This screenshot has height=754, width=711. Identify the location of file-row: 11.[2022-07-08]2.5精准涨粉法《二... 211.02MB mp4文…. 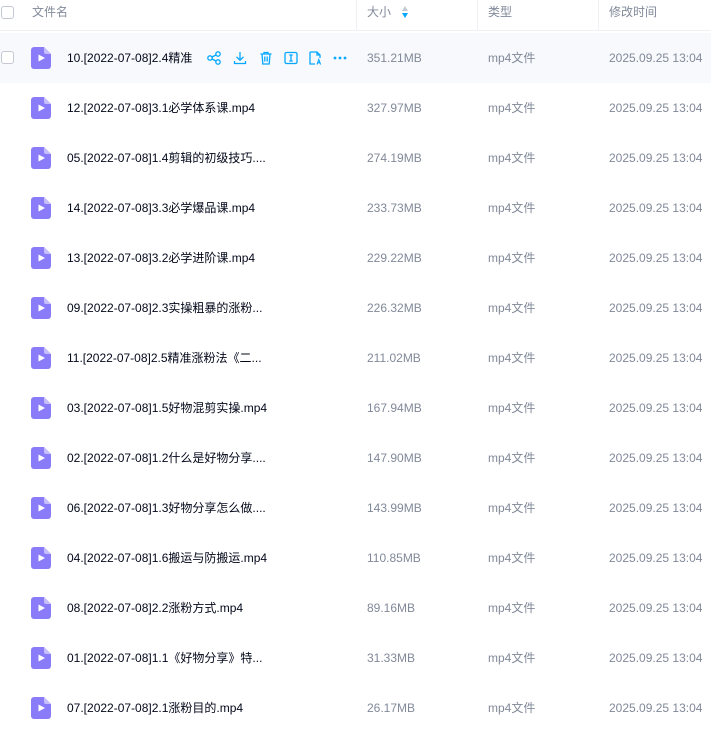
(355, 358).